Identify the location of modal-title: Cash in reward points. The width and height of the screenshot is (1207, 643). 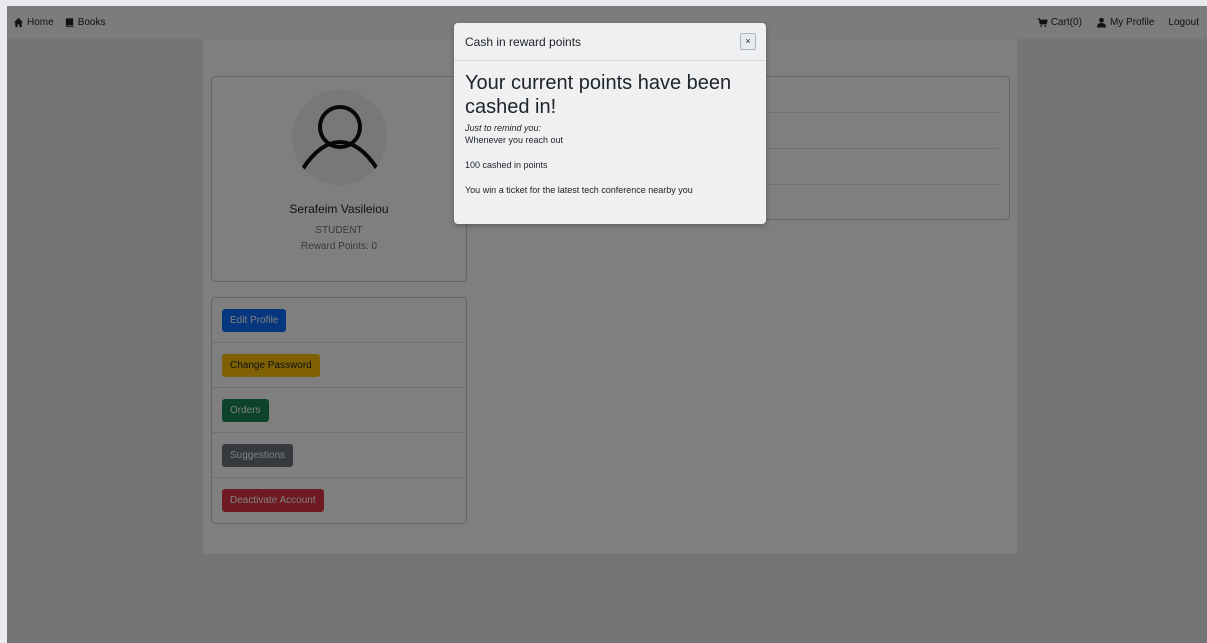
(523, 41).